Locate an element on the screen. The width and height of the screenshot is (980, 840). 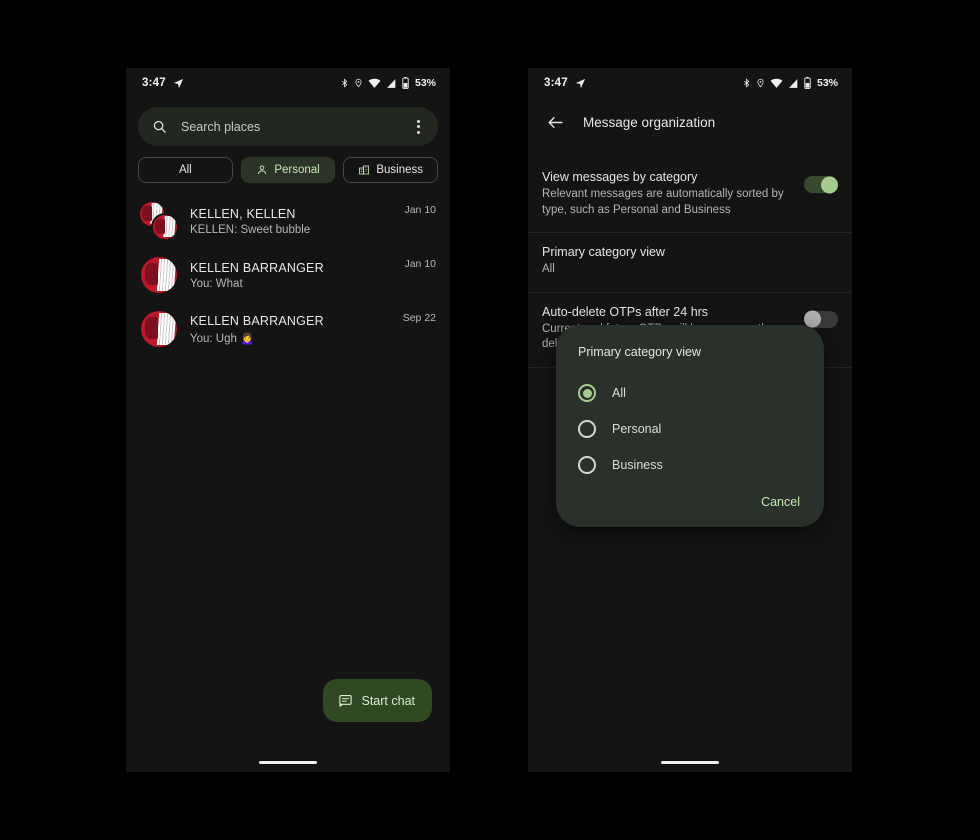
radio-option-label: All is located at coordinates (619, 393).